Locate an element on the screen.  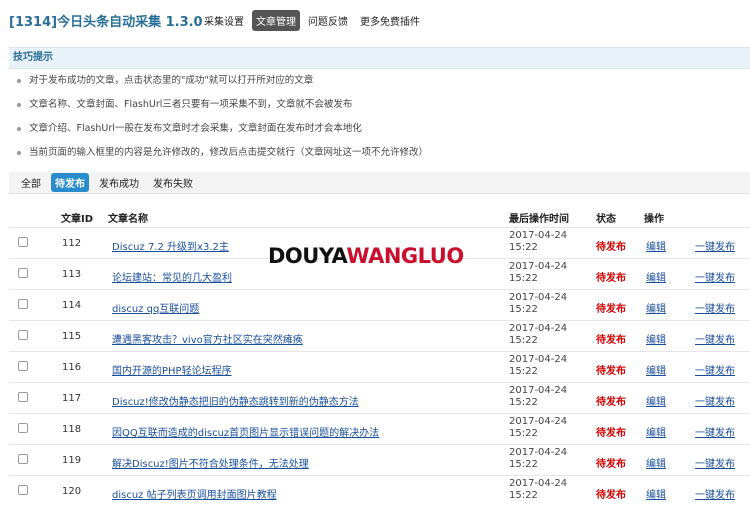
header-action: 操作 is located at coordinates (654, 219).